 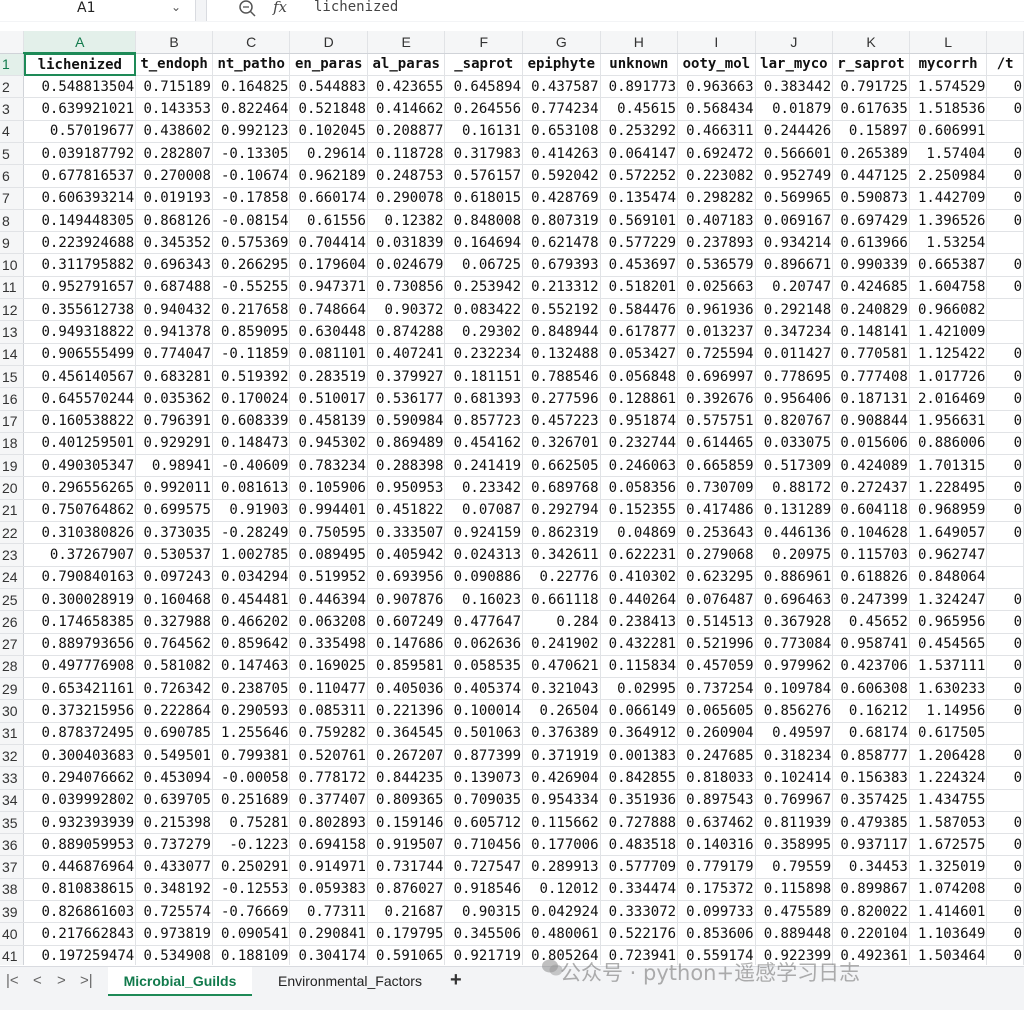 I want to click on data-cell: 0.783234, so click(x=328, y=466).